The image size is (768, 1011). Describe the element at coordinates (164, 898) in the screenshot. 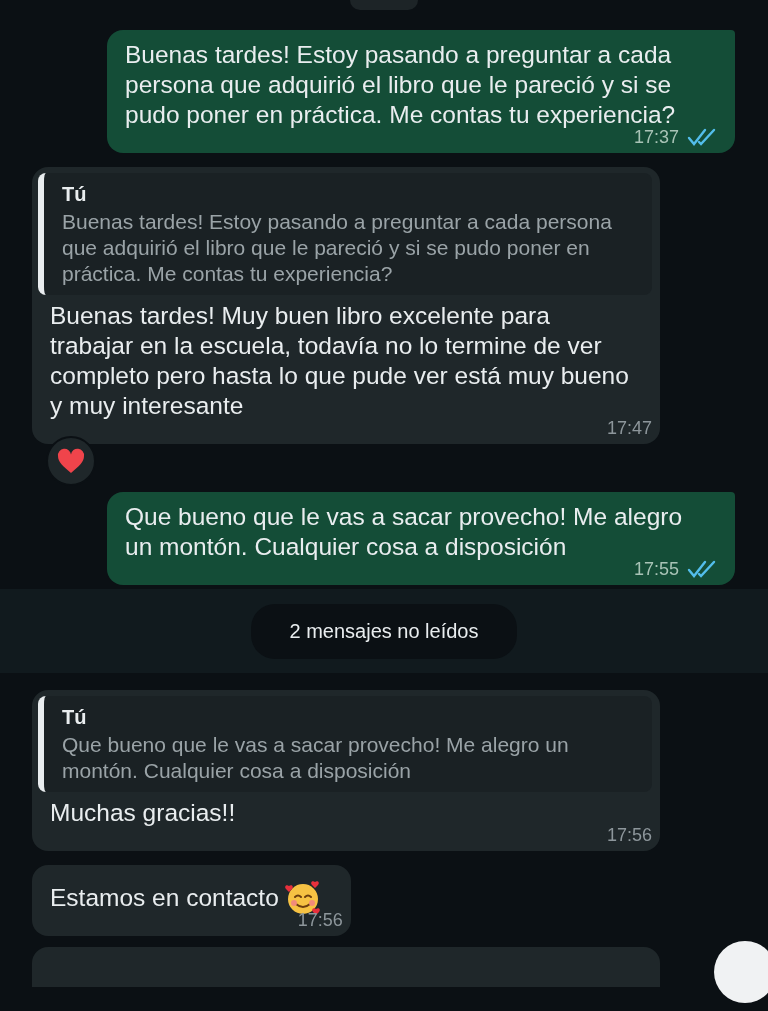

I see `message-text: Estamos en contacto` at that location.